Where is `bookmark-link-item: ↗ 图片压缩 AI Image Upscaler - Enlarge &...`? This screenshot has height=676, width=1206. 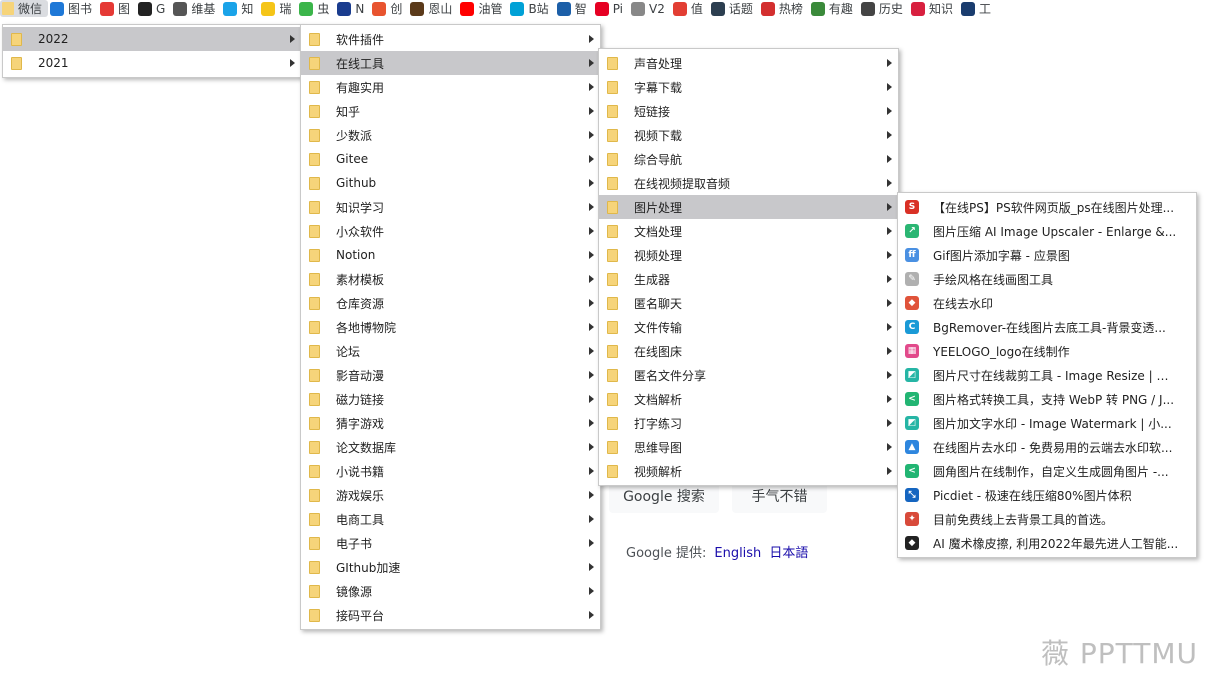
bookmark-link-item: ↗ 图片压缩 AI Image Upscaler - Enlarge &... is located at coordinates (1047, 231).